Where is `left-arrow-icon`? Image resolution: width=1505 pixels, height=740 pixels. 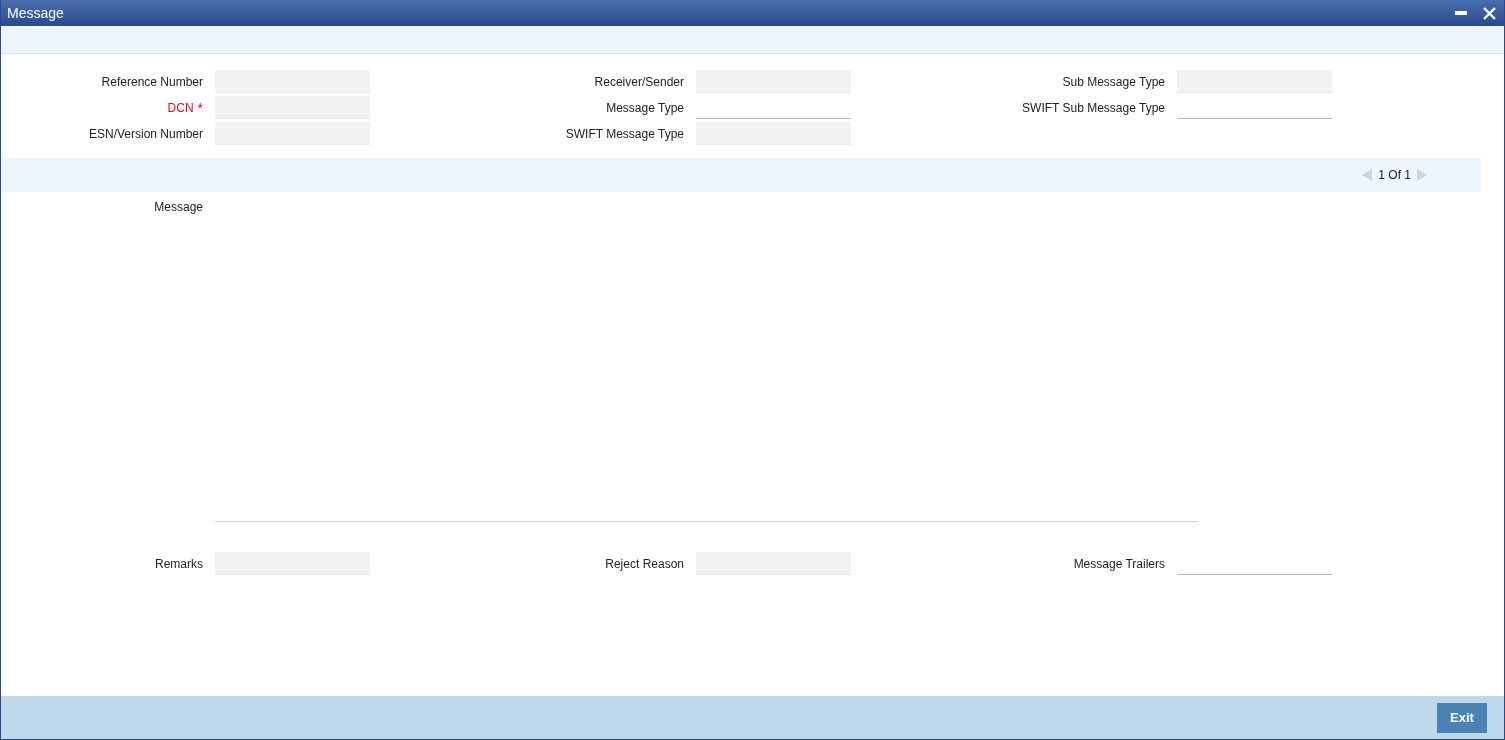
left-arrow-icon is located at coordinates (1367, 175).